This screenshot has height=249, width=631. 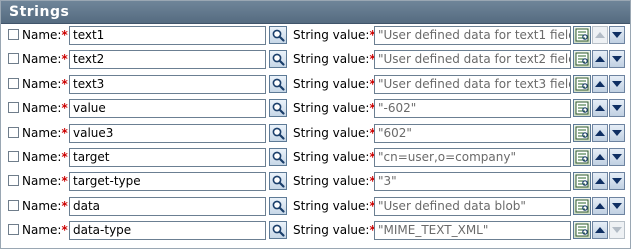 What do you see at coordinates (167, 60) in the screenshot?
I see `name-input: text2` at bounding box center [167, 60].